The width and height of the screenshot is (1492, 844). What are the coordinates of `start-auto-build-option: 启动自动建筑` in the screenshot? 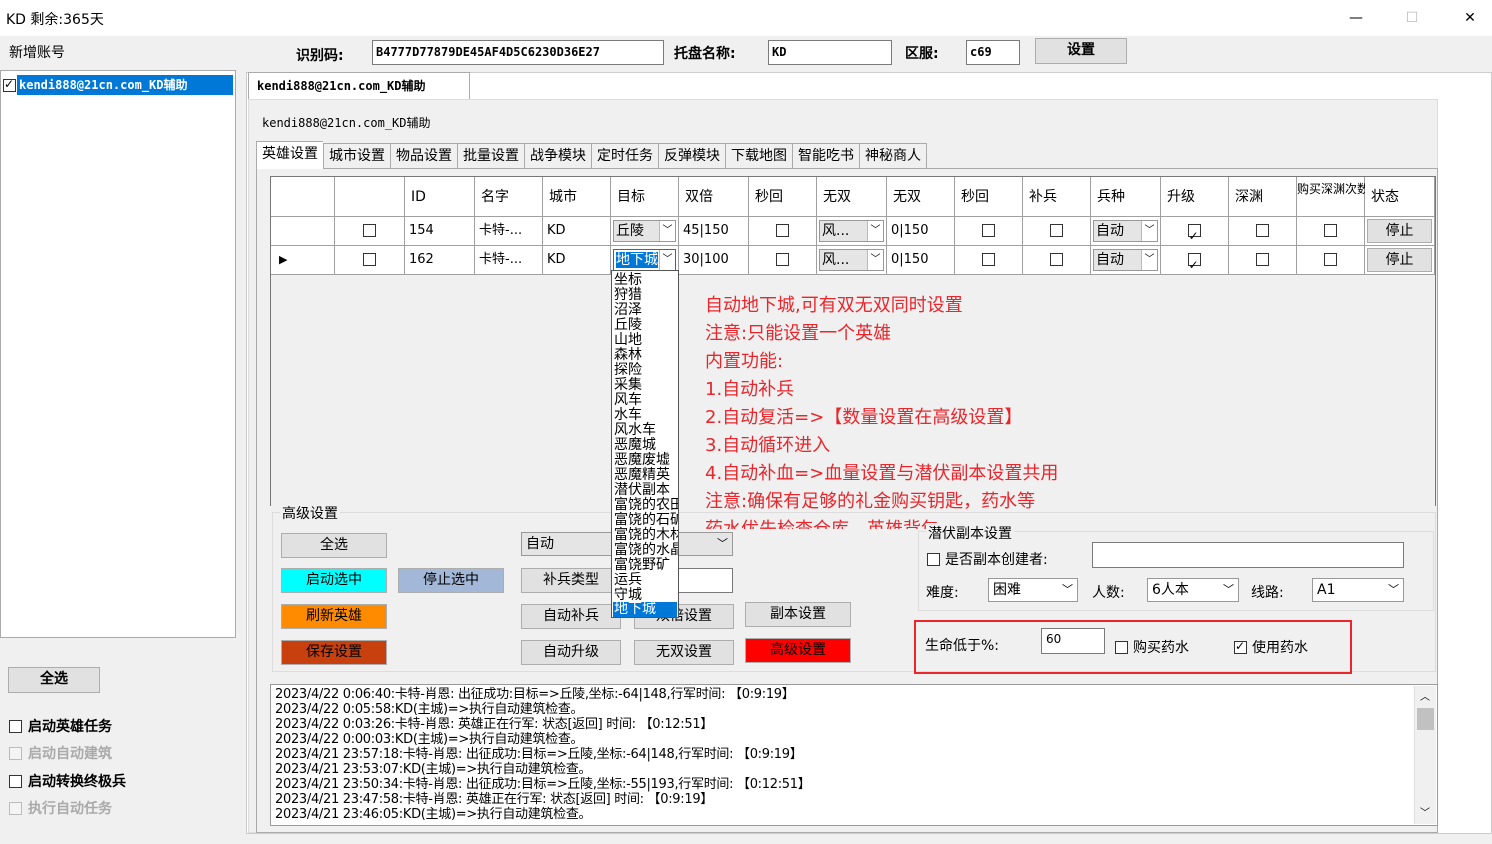 It's located at (60, 753).